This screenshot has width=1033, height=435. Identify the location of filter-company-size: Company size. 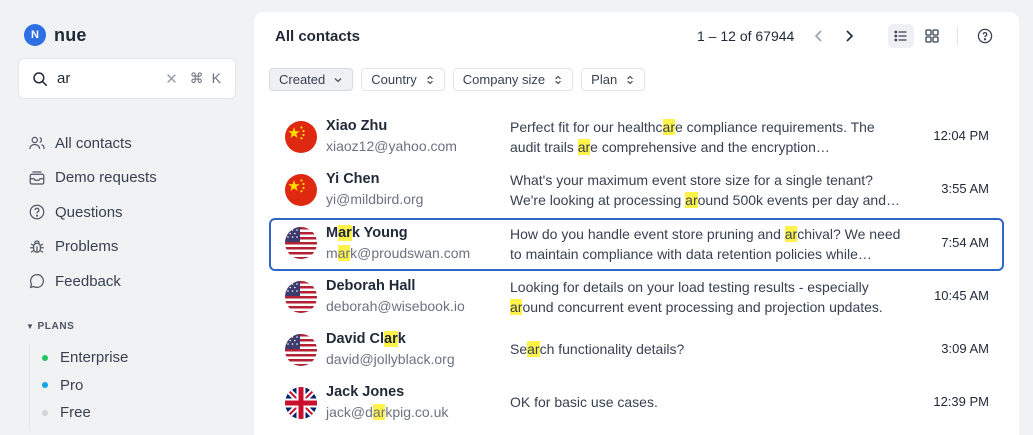
(513, 79).